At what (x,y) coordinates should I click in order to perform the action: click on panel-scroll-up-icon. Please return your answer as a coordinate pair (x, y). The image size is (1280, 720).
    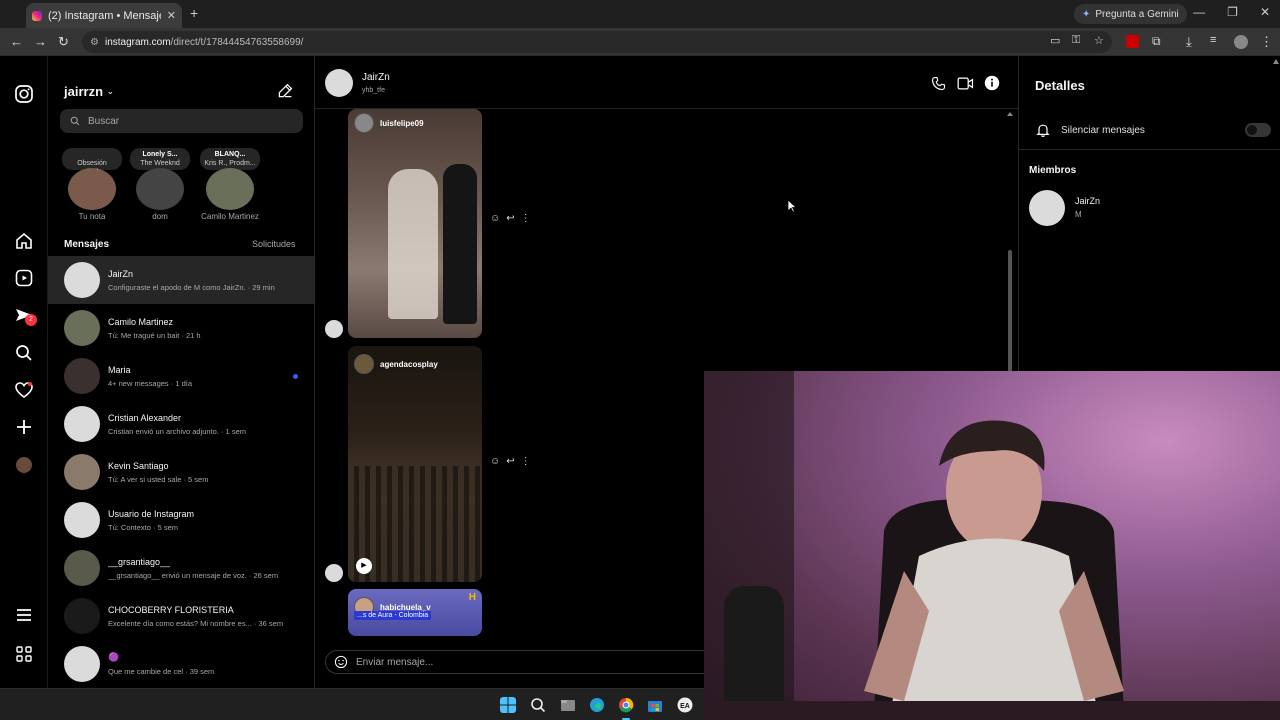
    Looking at the image, I should click on (1276, 62).